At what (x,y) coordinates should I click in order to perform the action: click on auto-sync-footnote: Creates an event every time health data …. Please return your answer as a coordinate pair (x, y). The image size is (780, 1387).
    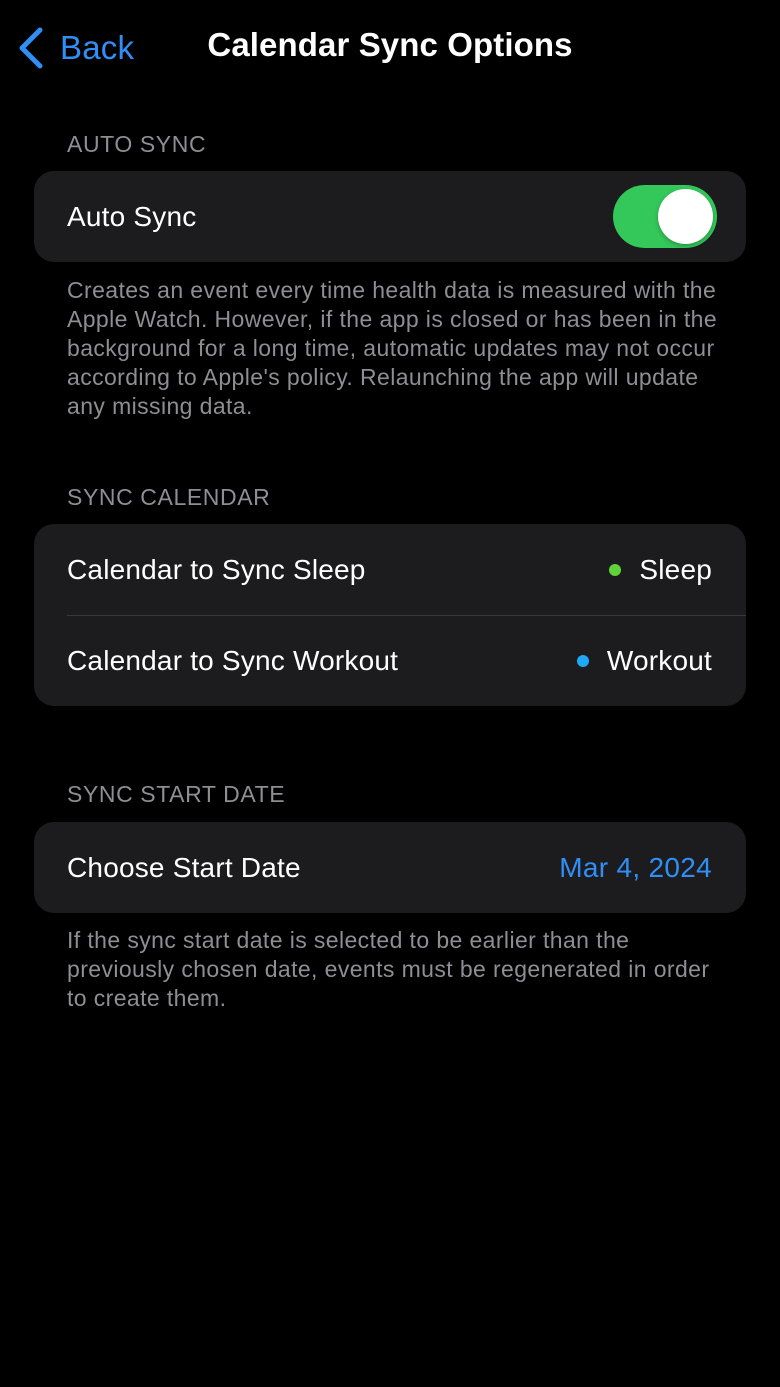
    Looking at the image, I should click on (392, 348).